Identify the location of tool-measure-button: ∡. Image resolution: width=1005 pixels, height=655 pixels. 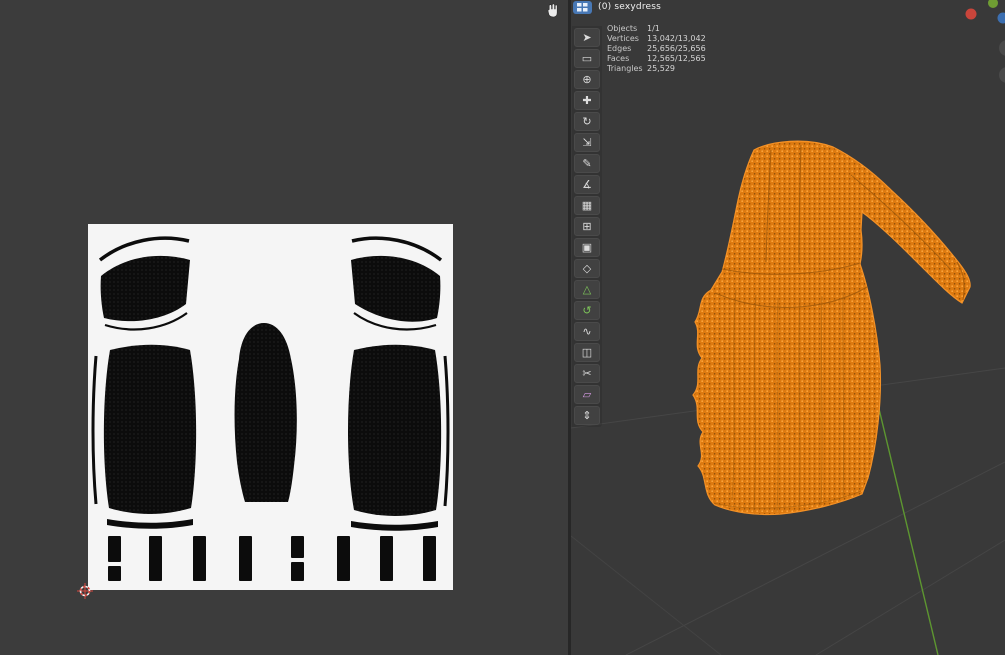
(587, 184).